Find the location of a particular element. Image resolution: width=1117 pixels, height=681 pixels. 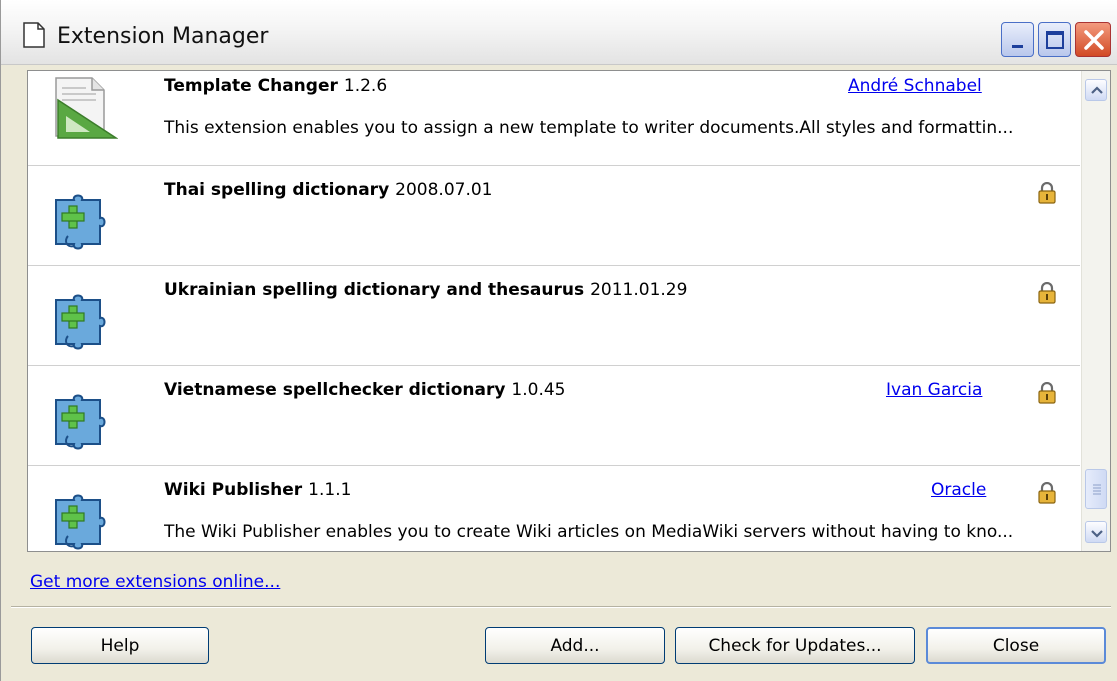

chevron-up-icon is located at coordinates (1097, 90).